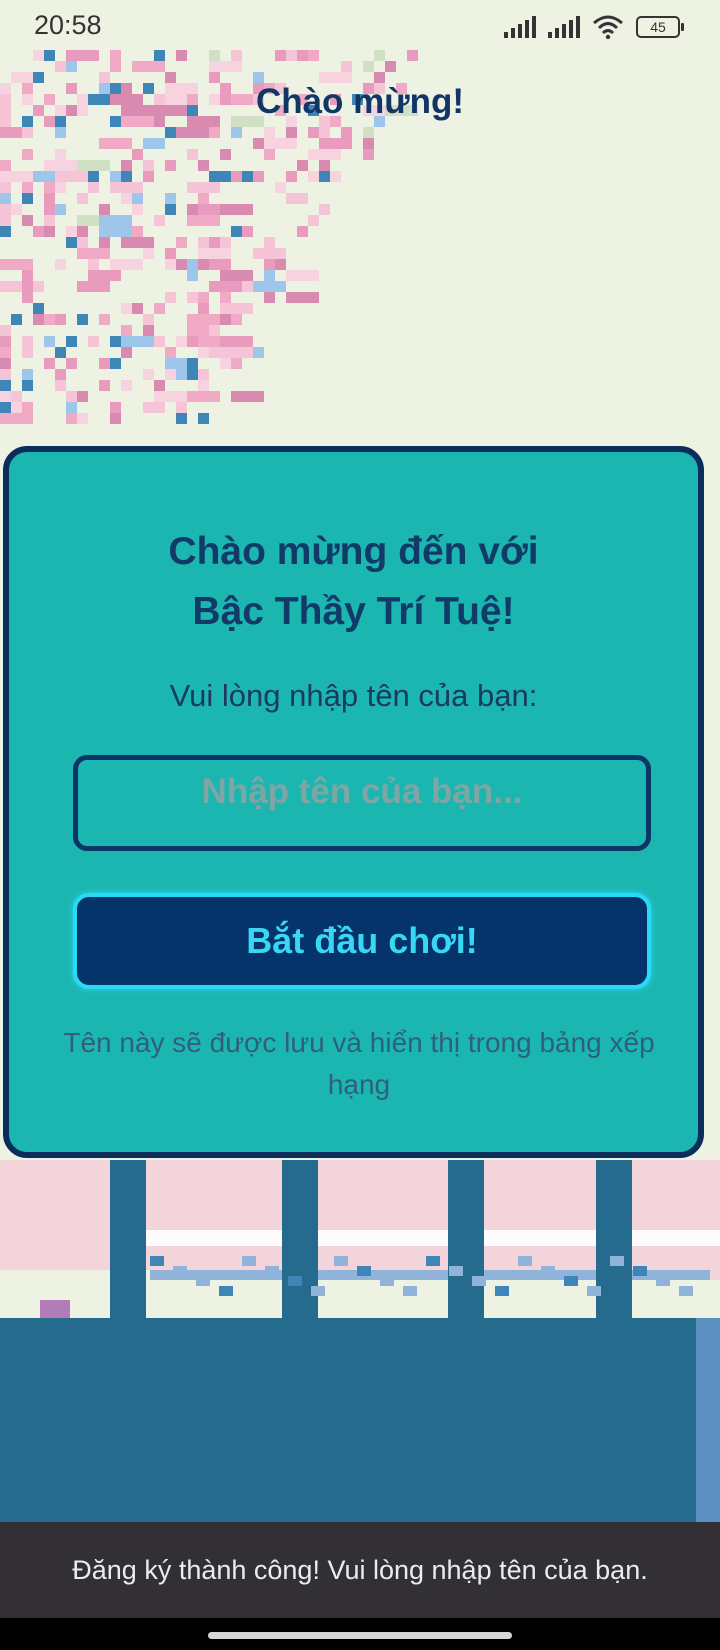 This screenshot has height=1650, width=720. I want to click on welcome-heading: Chào mừng đến với Bậc Thầy Trí Tuệ!, so click(353, 582).